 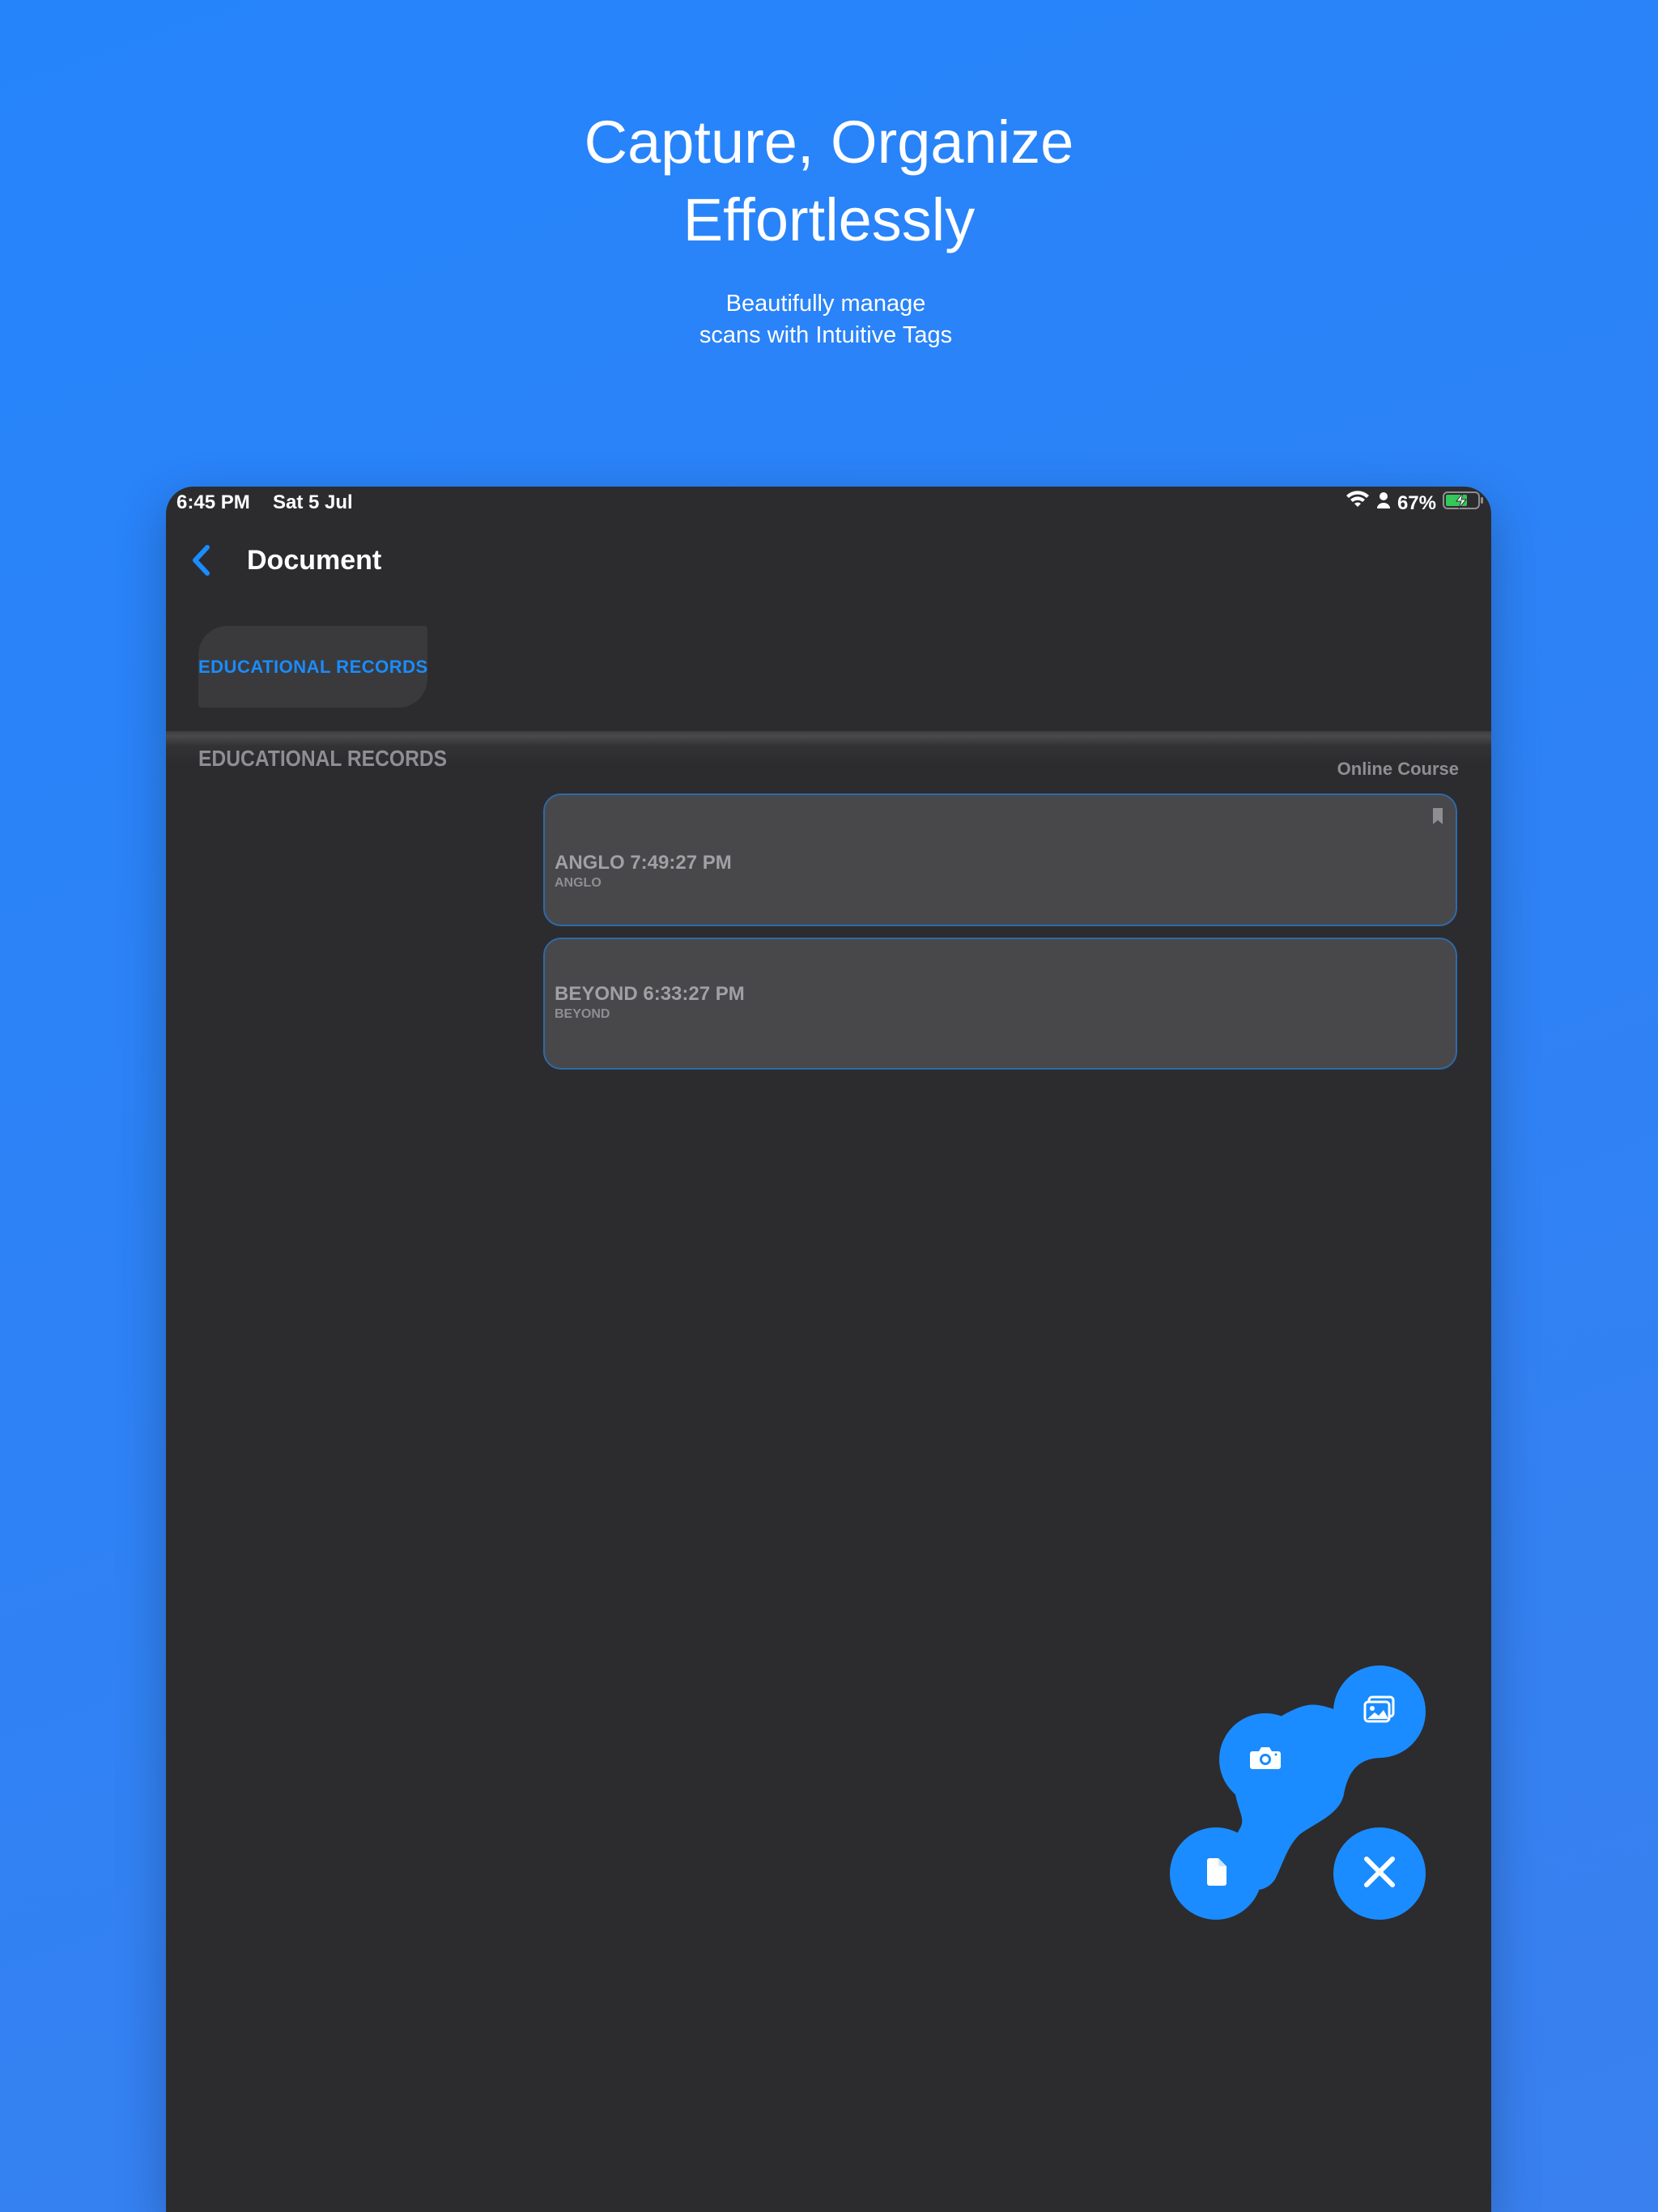 I want to click on camera-button, so click(x=1265, y=1759).